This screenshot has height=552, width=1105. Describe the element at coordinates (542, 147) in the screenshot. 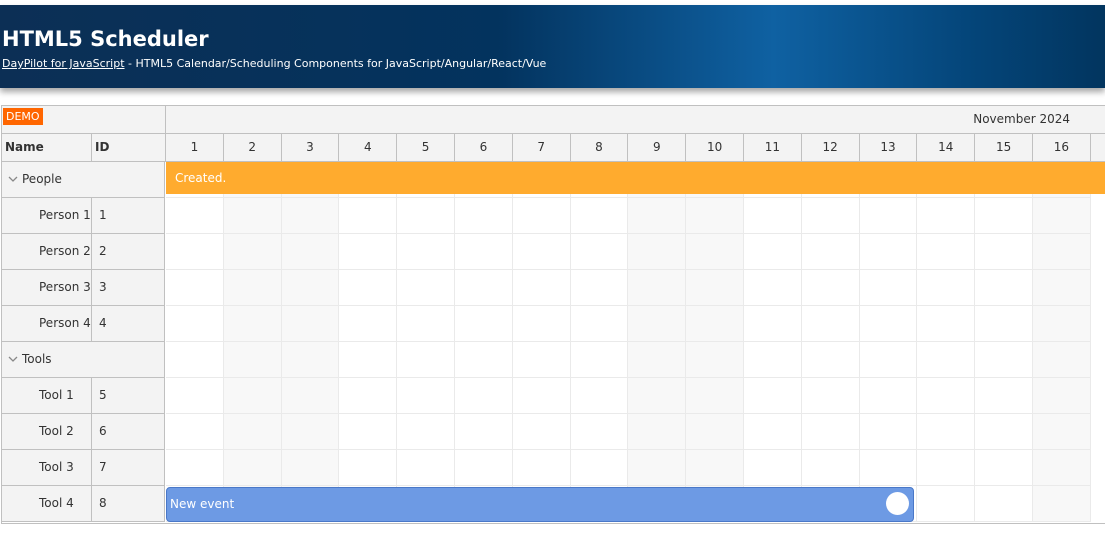

I see `day-header: 7` at that location.